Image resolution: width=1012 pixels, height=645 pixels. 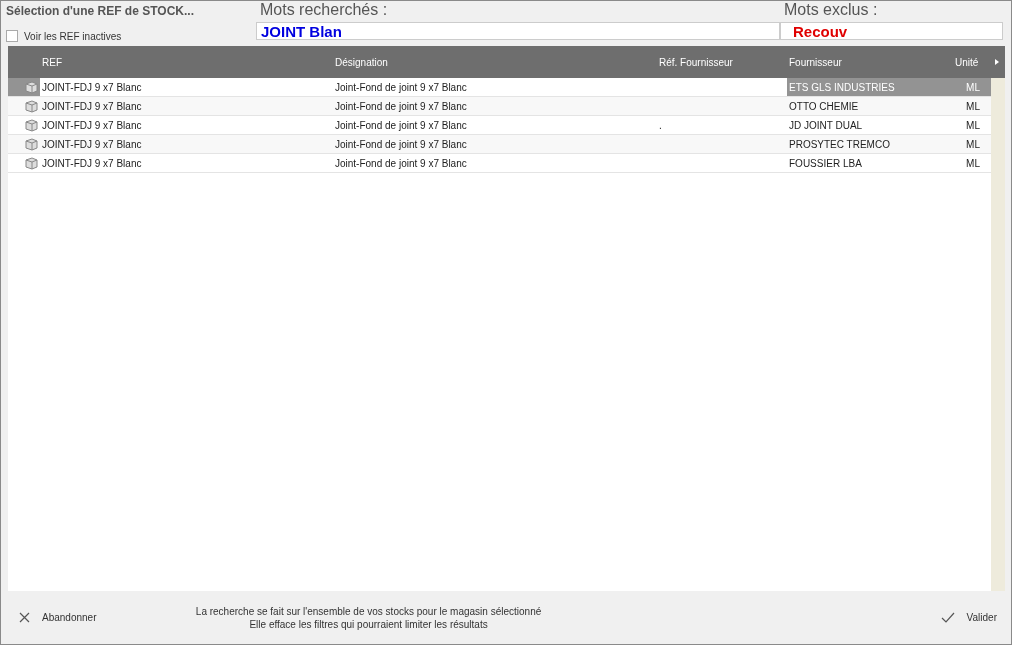 What do you see at coordinates (495, 62) in the screenshot?
I see `column-header: Désignation` at bounding box center [495, 62].